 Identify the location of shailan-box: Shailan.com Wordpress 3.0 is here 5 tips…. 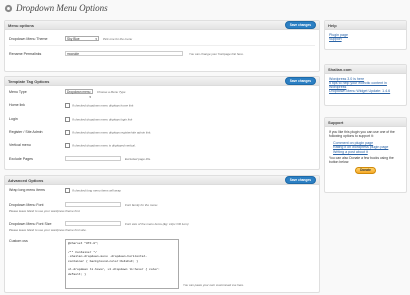
(365, 85).